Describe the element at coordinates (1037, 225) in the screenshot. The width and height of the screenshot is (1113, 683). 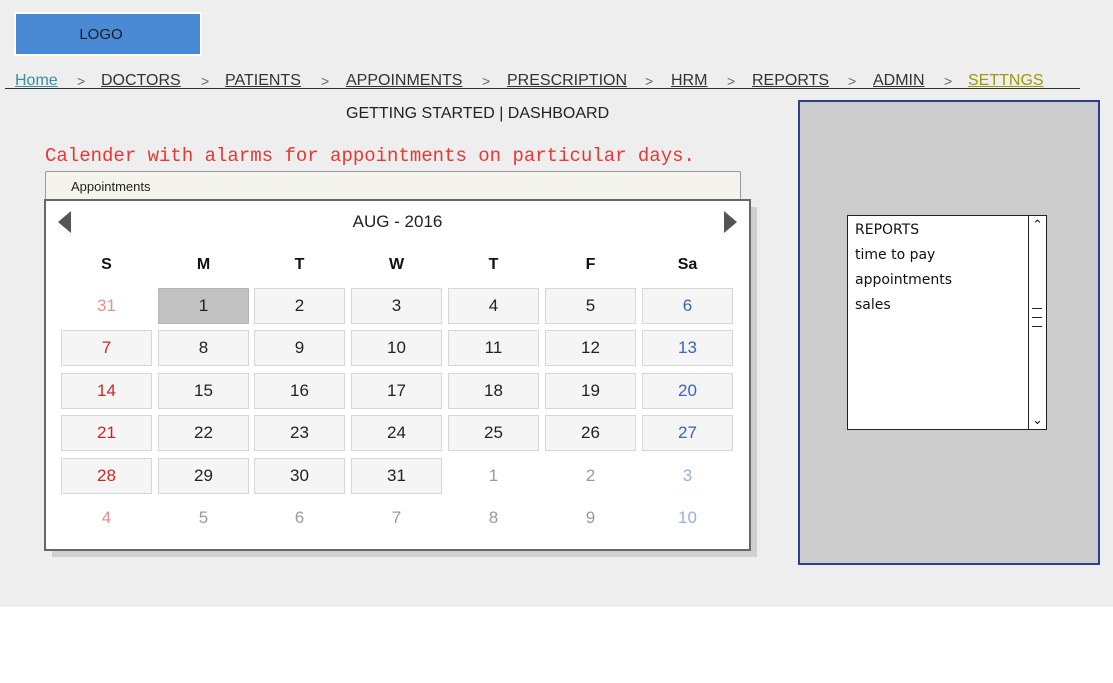
I see `scroll-up-icon: ⌃` at that location.